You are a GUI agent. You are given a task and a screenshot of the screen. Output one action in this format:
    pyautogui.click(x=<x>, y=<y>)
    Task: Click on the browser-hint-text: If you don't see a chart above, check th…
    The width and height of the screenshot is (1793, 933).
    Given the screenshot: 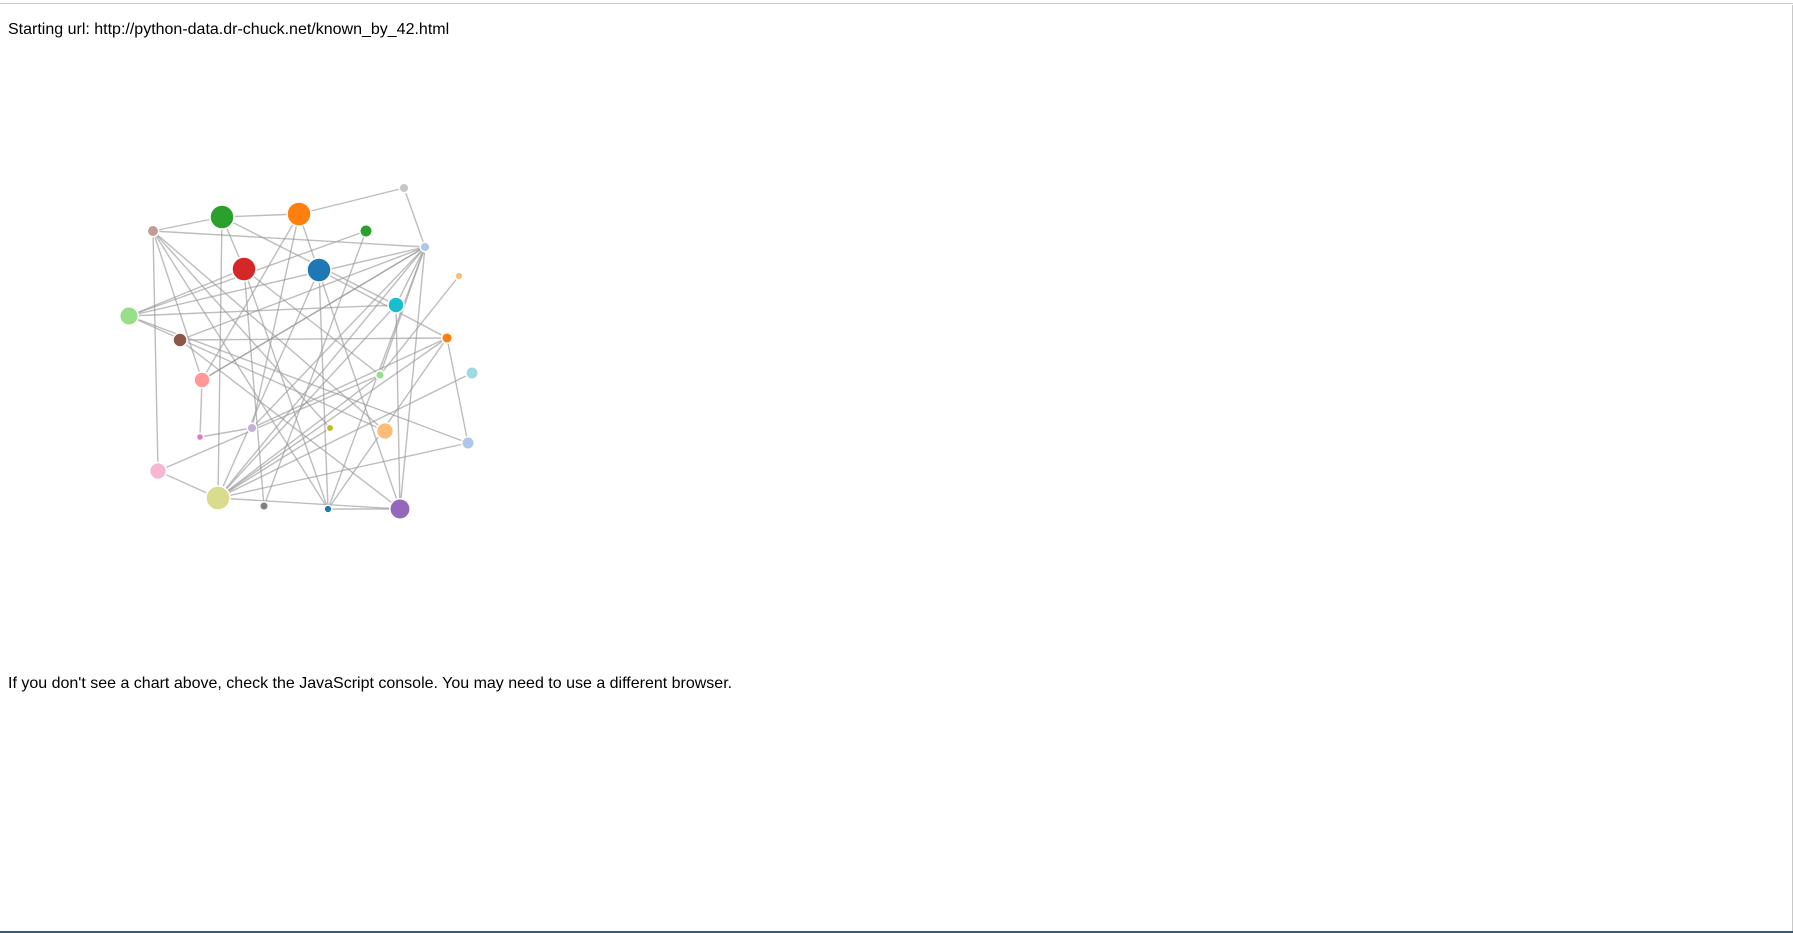 What is the action you would take?
    pyautogui.click(x=370, y=683)
    